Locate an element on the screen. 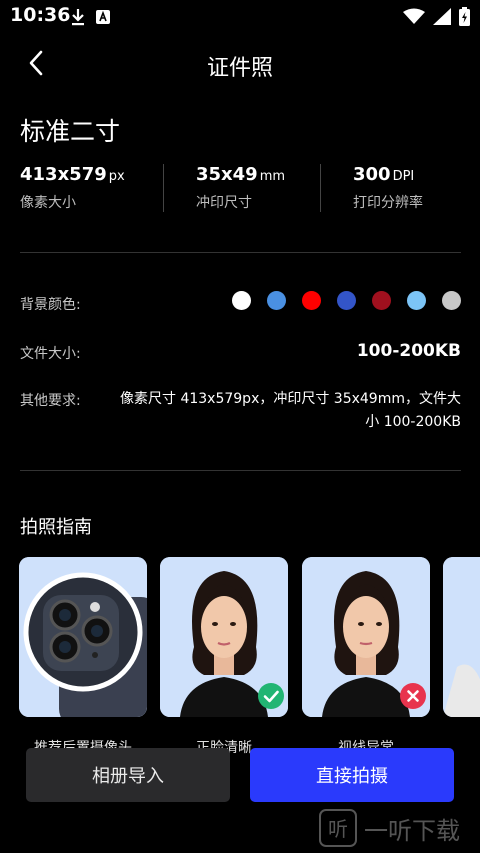 The width and height of the screenshot is (480, 853). print-size-label: 冲印尺寸 is located at coordinates (224, 203).